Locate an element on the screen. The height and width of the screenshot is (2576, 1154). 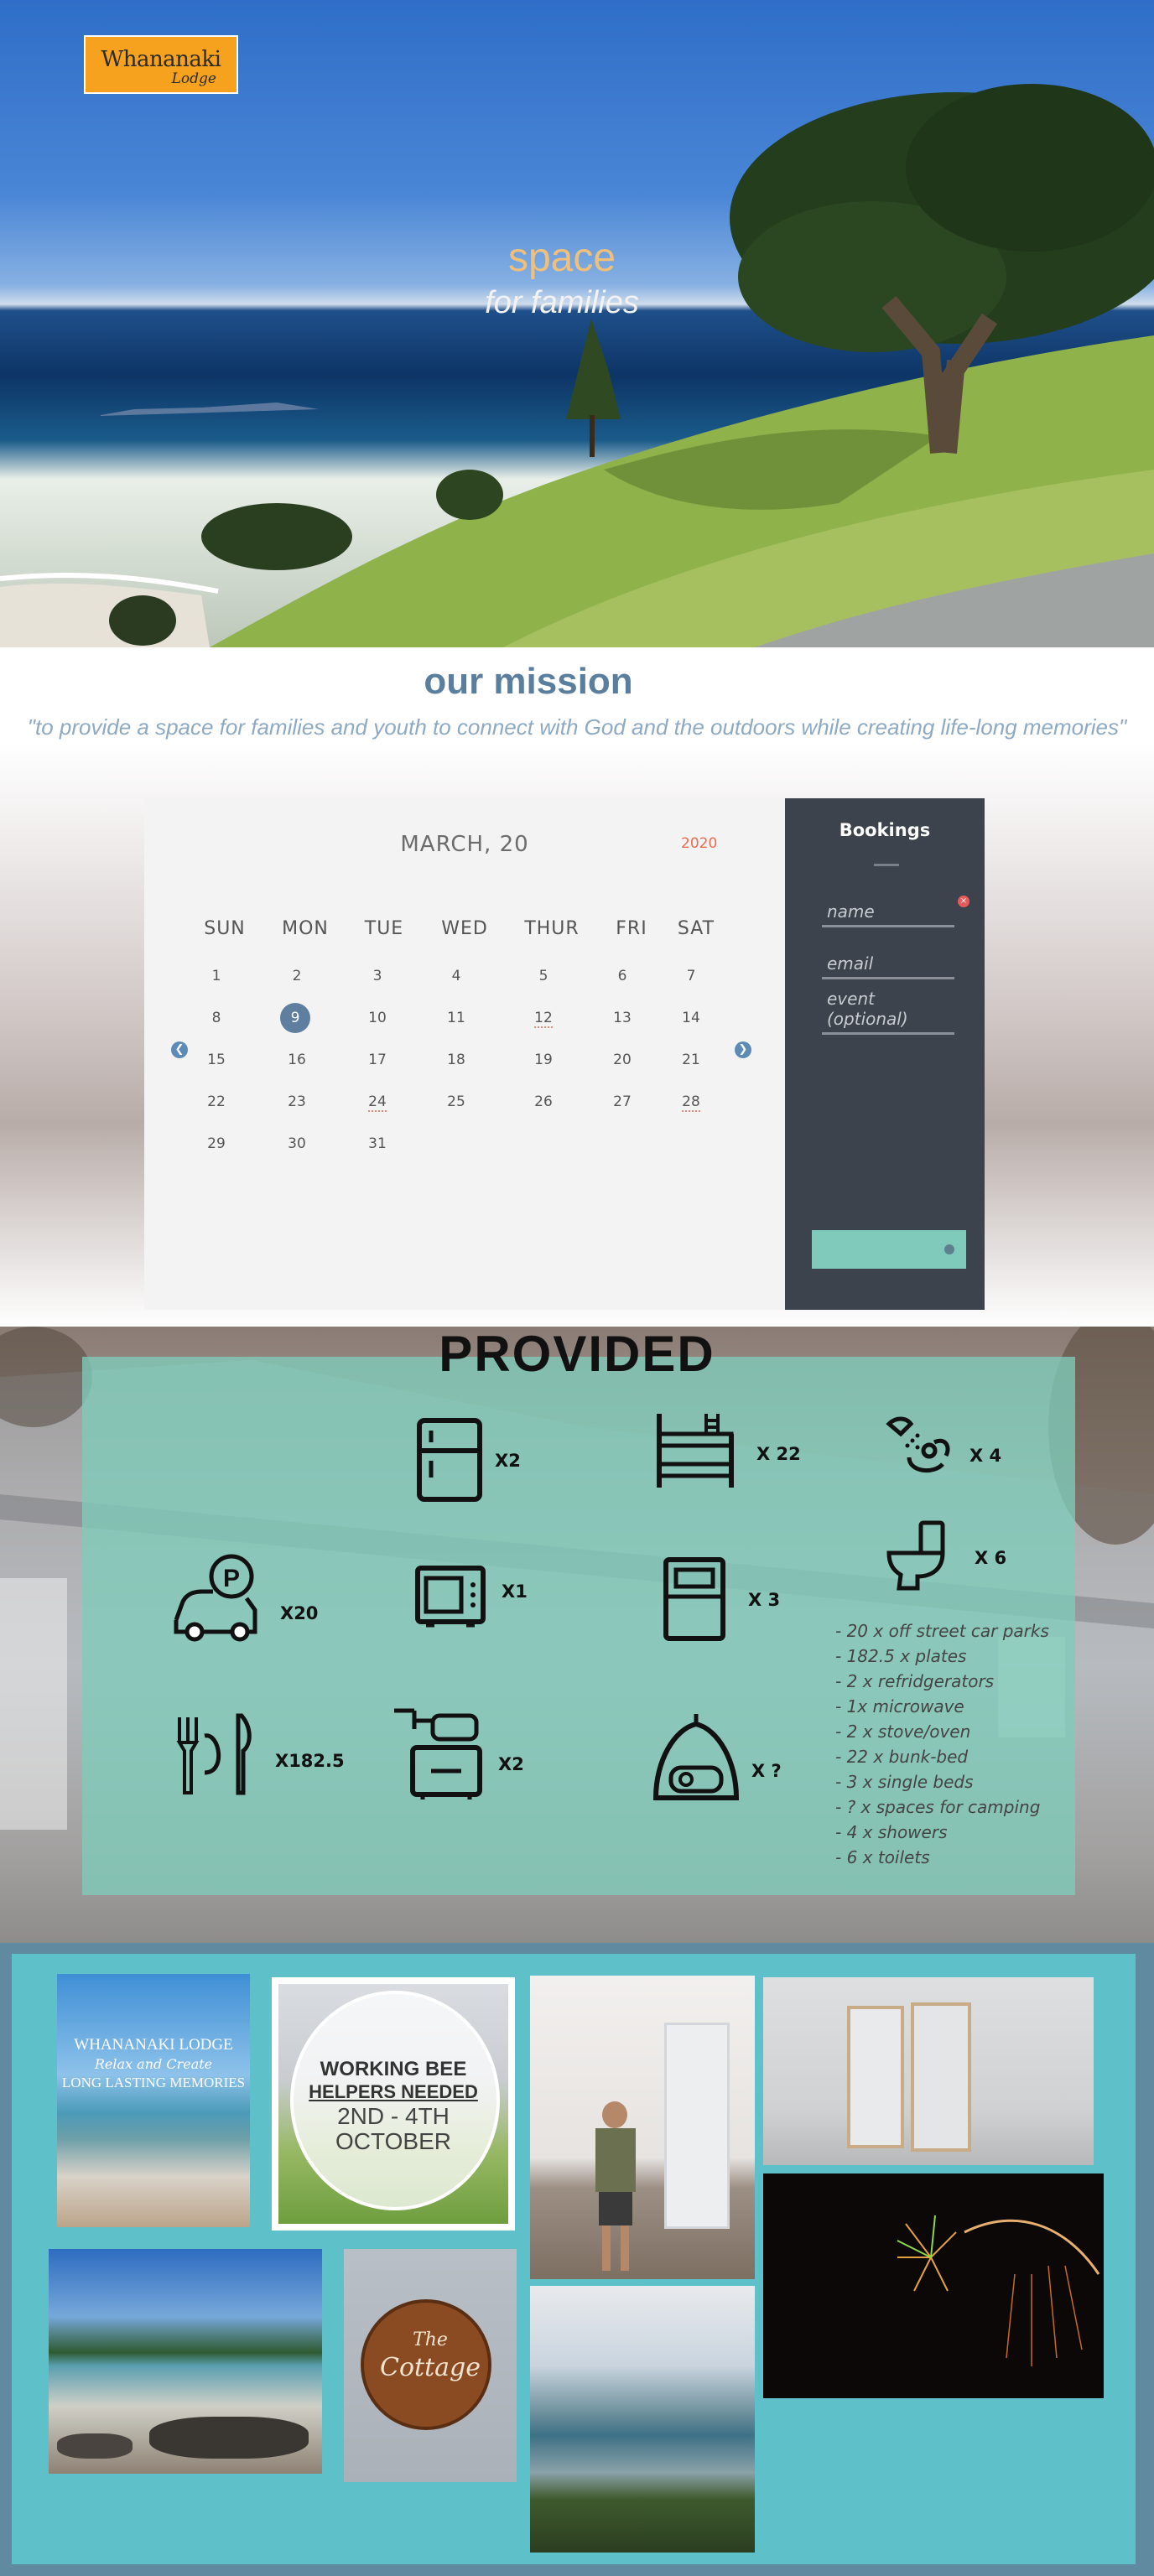
close-icon: × is located at coordinates (963, 901).